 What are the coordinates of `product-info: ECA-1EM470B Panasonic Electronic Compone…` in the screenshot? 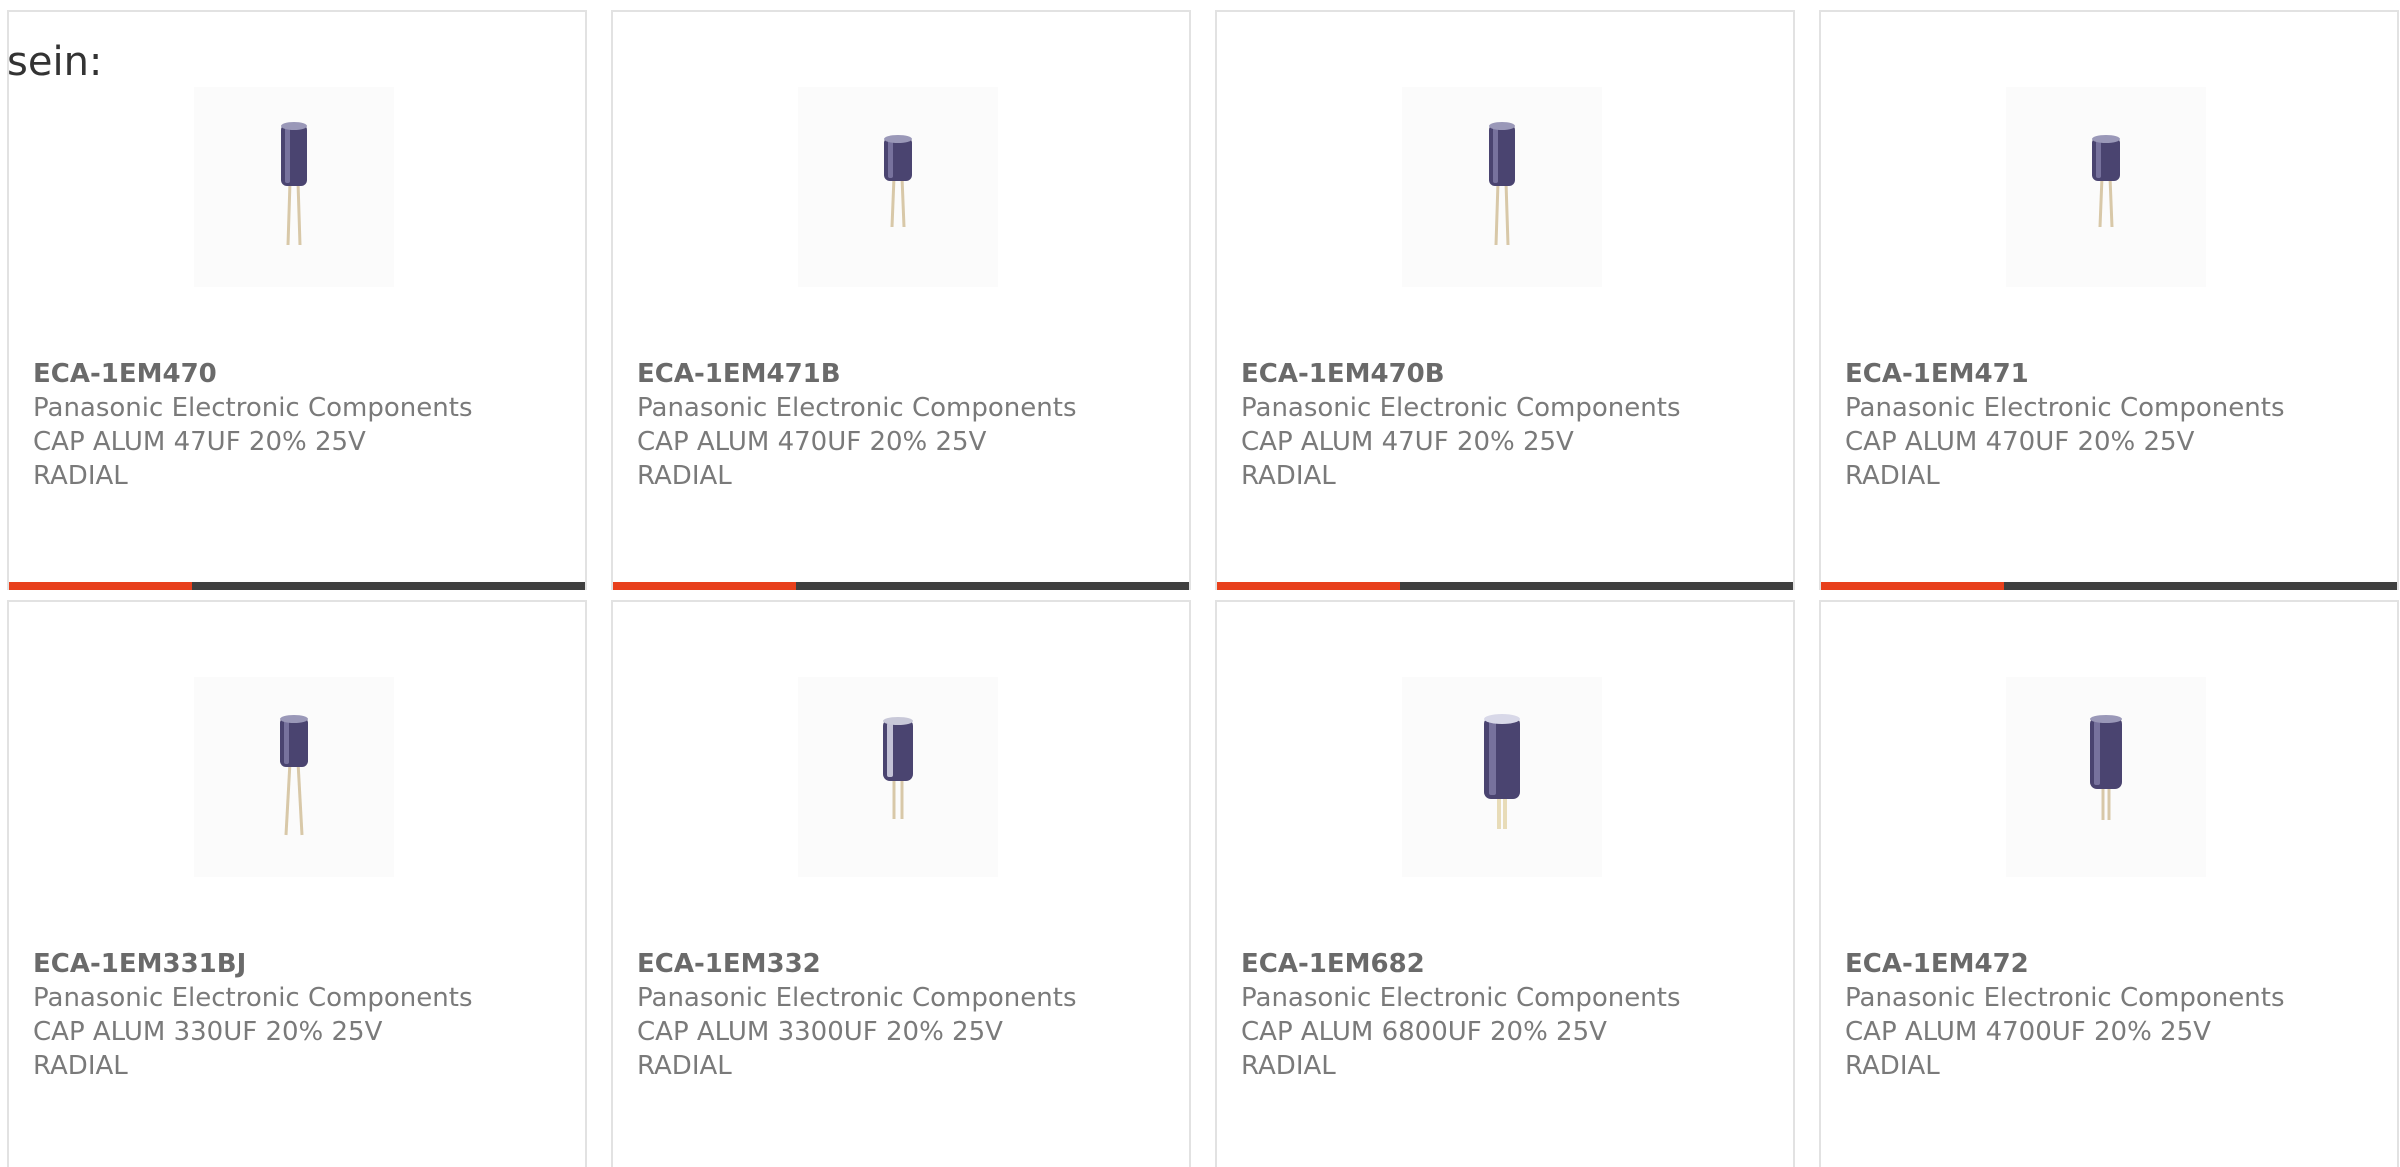 It's located at (1506, 425).